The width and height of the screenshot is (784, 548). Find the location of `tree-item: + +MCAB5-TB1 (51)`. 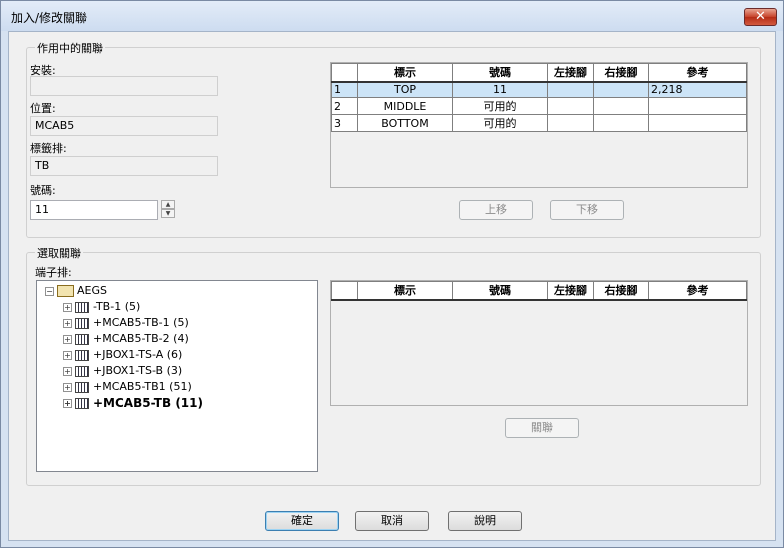

tree-item: + +MCAB5-TB1 (51) is located at coordinates (127, 387).